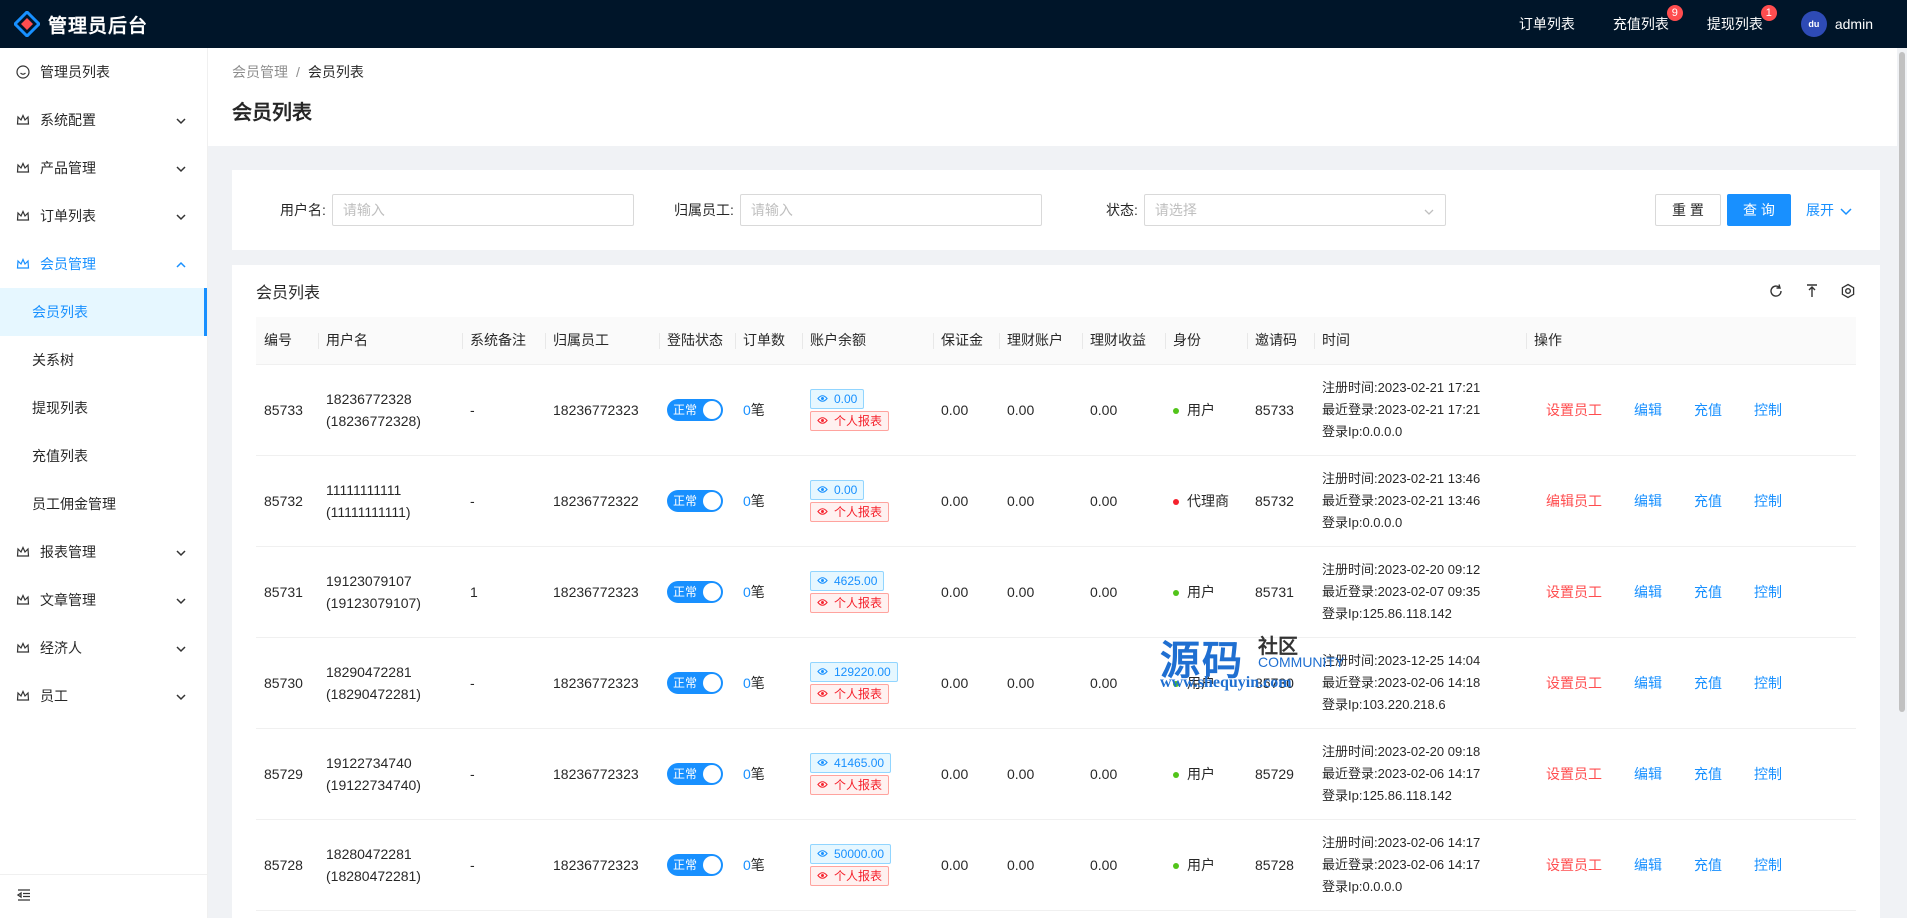 The height and width of the screenshot is (918, 1907). What do you see at coordinates (103, 648) in the screenshot?
I see `sidebar-item-7: 经济人` at bounding box center [103, 648].